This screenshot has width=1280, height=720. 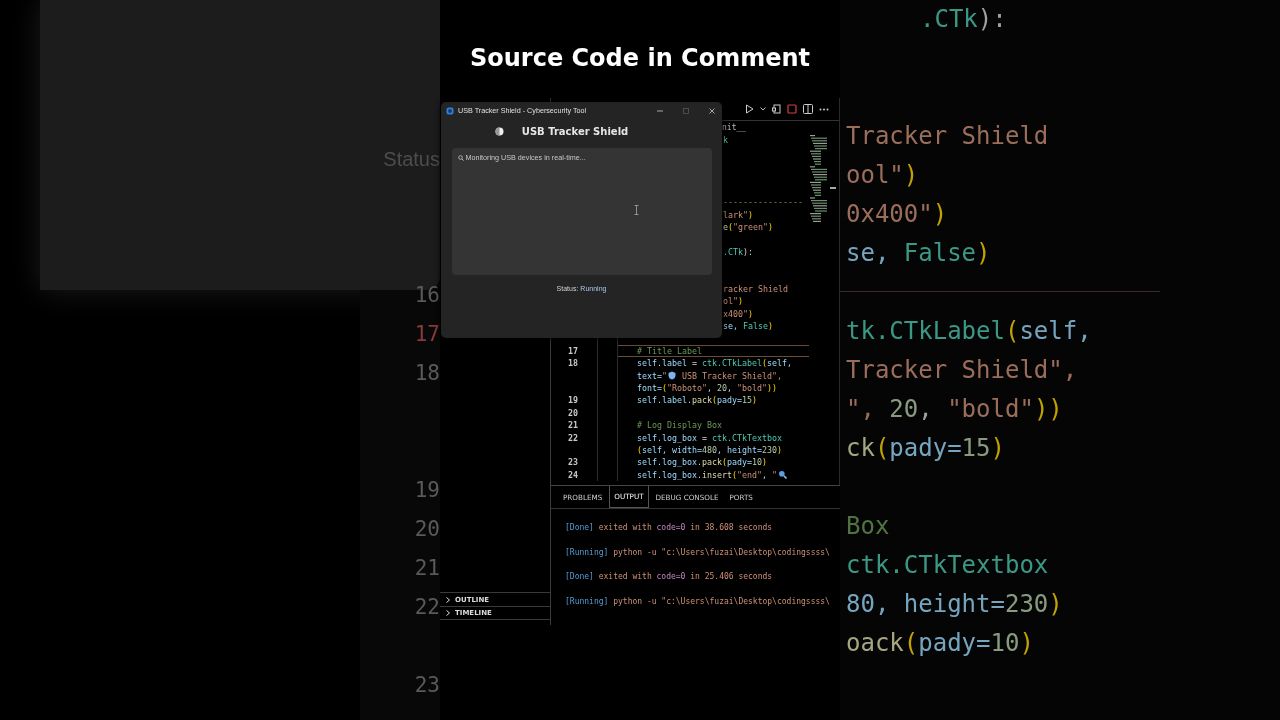 I want to click on code-line: racker Shield, so click(x=755, y=288).